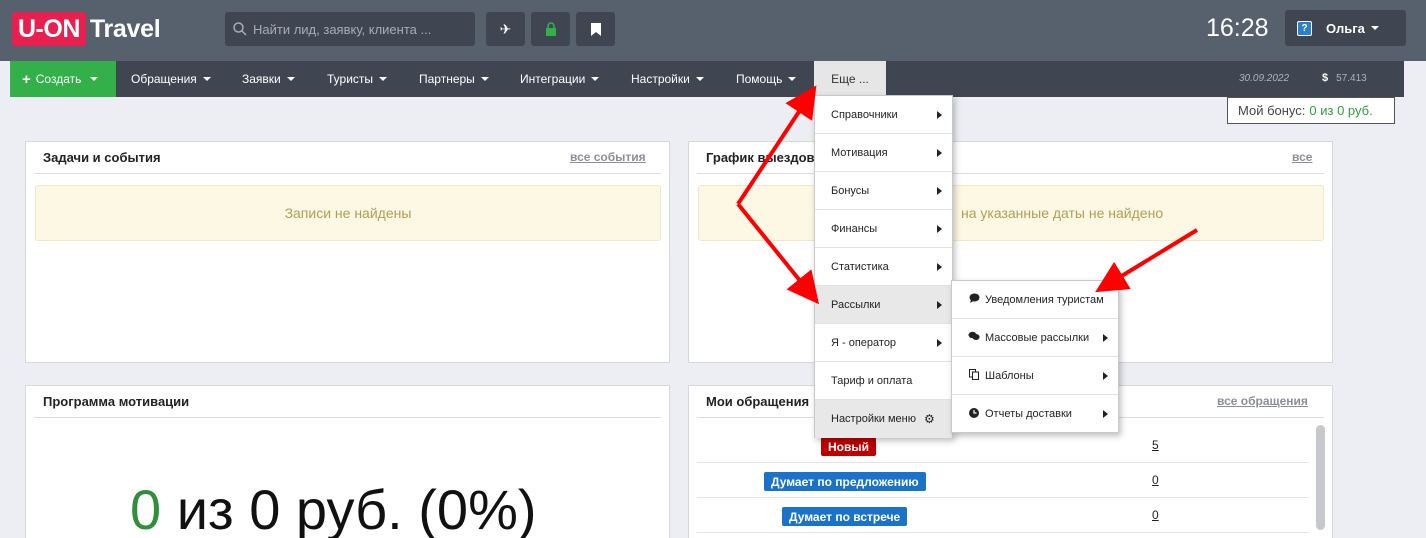 Image resolution: width=1426 pixels, height=538 pixels. I want to click on table-row: Думает по встрече 0, so click(1003, 515).